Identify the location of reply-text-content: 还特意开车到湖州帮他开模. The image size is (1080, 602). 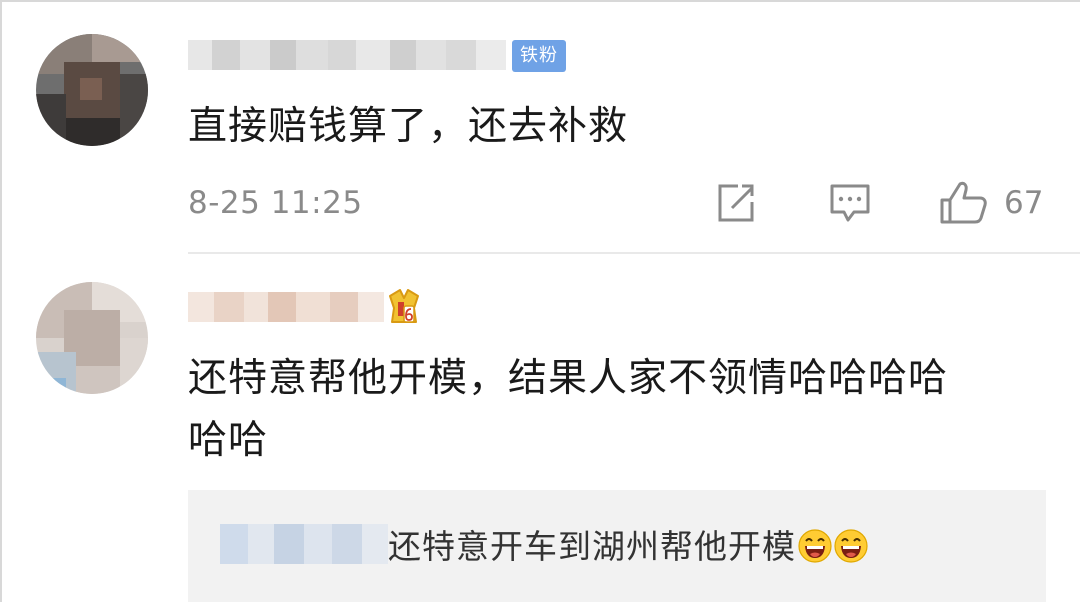
(592, 546).